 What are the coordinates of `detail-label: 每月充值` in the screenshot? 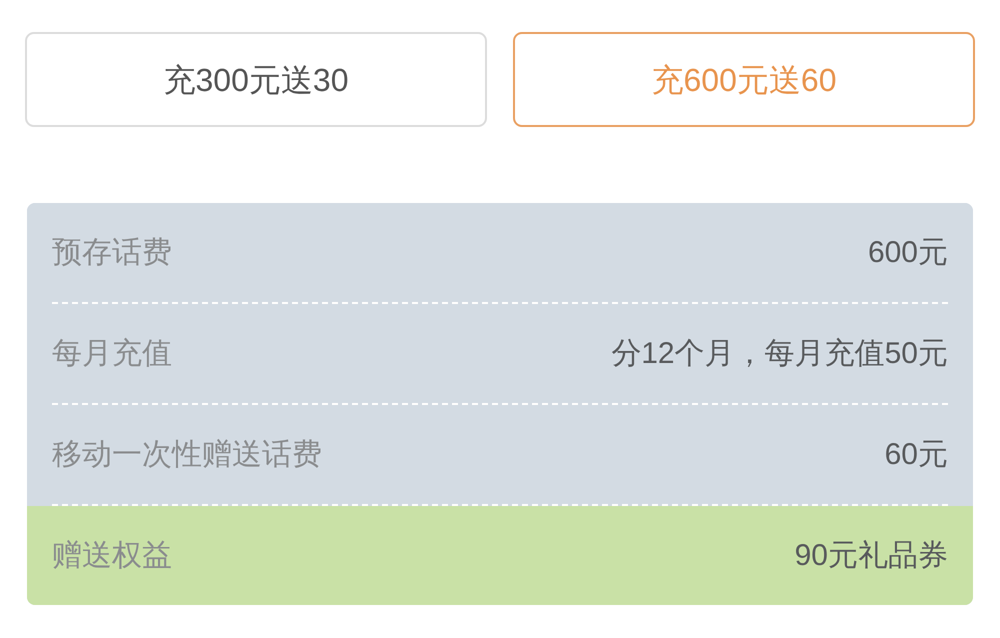 It's located at (112, 354).